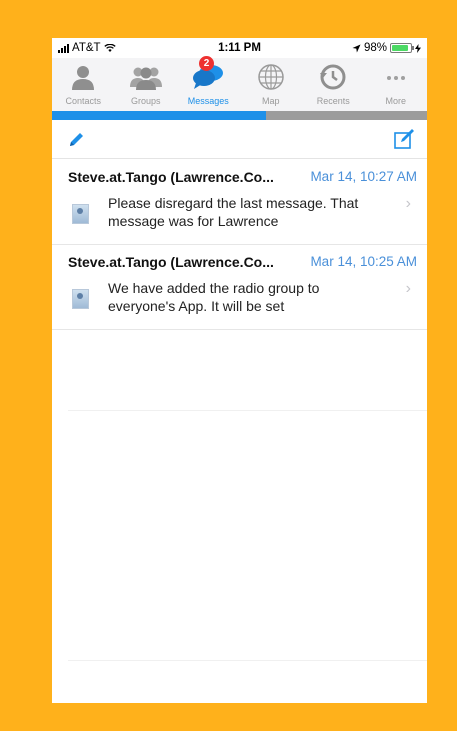  Describe the element at coordinates (396, 84) in the screenshot. I see `tab-more: More` at that location.